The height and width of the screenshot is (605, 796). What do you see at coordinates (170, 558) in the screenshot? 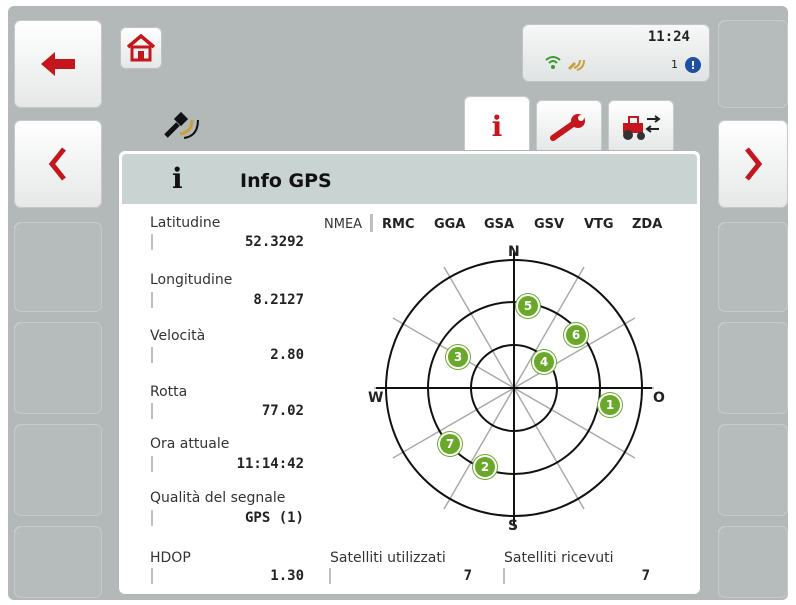
I see `hdop-label: HDOP` at bounding box center [170, 558].